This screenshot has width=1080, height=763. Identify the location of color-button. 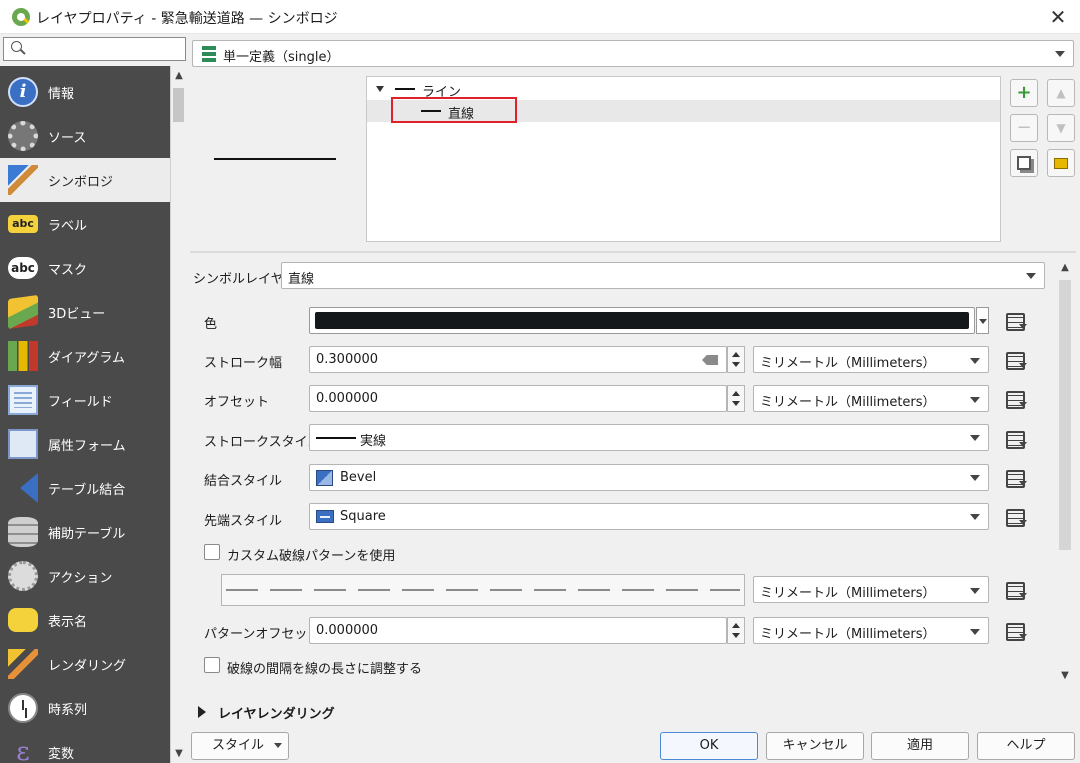
(642, 320).